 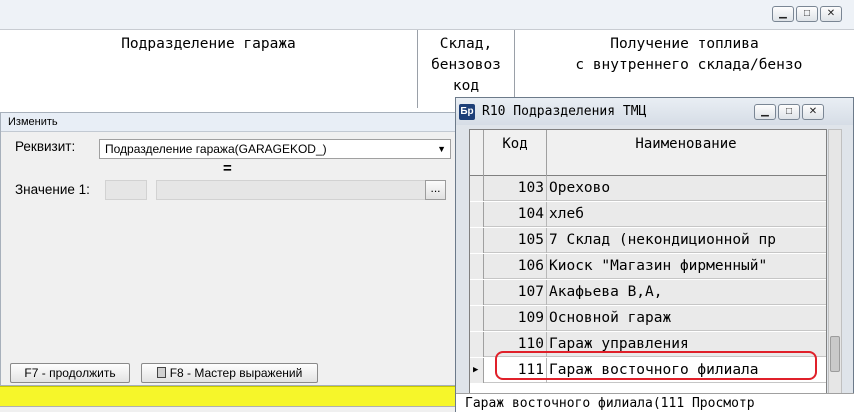 I want to click on scrollbar-thumb, so click(x=835, y=354).